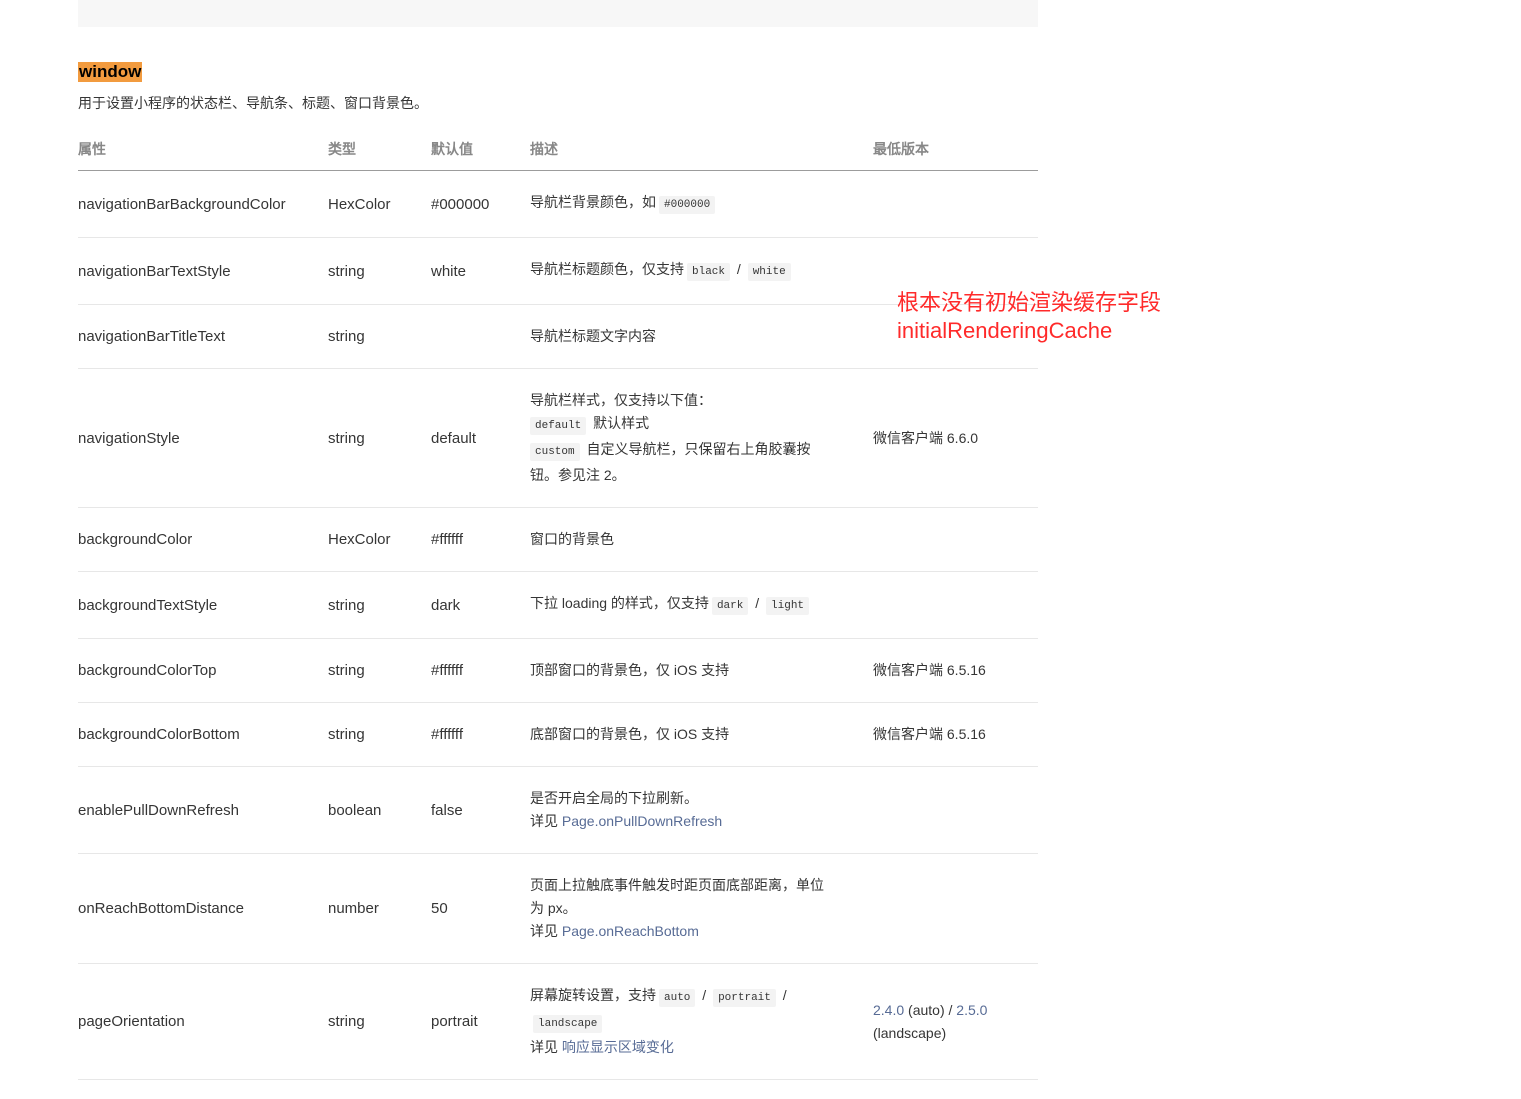 The image size is (1521, 1099). I want to click on code-value: portrait, so click(744, 998).